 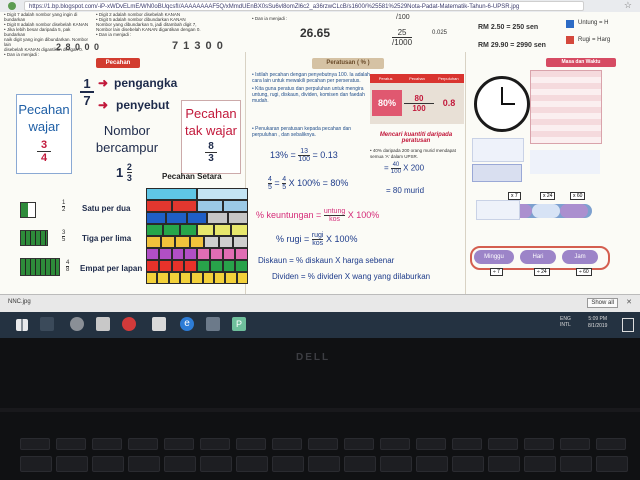 I want to click on download-bar: NNC.jpg Show all ✕, so click(x=320, y=303).